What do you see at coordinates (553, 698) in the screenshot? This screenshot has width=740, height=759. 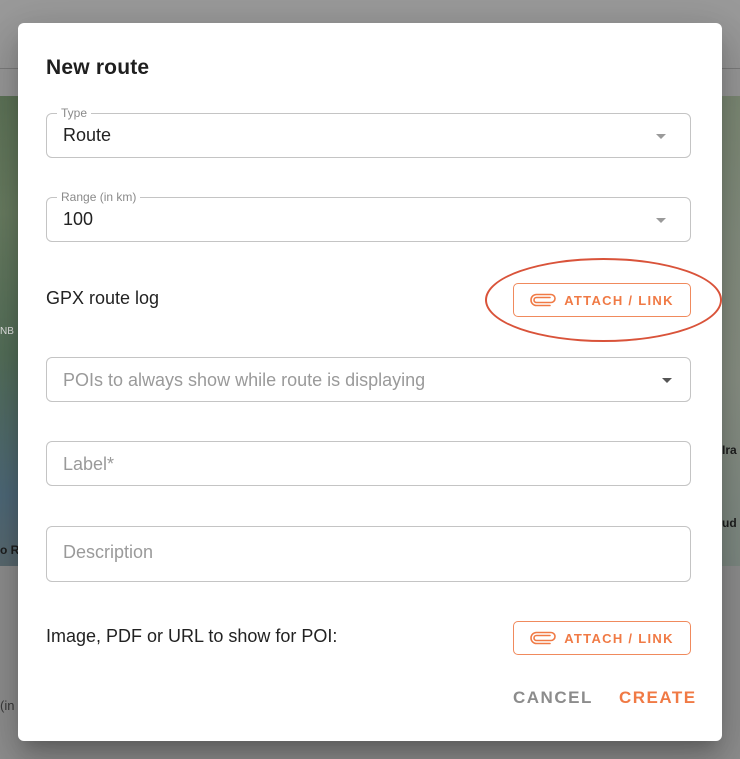 I see `cancel-button: CANCEL` at bounding box center [553, 698].